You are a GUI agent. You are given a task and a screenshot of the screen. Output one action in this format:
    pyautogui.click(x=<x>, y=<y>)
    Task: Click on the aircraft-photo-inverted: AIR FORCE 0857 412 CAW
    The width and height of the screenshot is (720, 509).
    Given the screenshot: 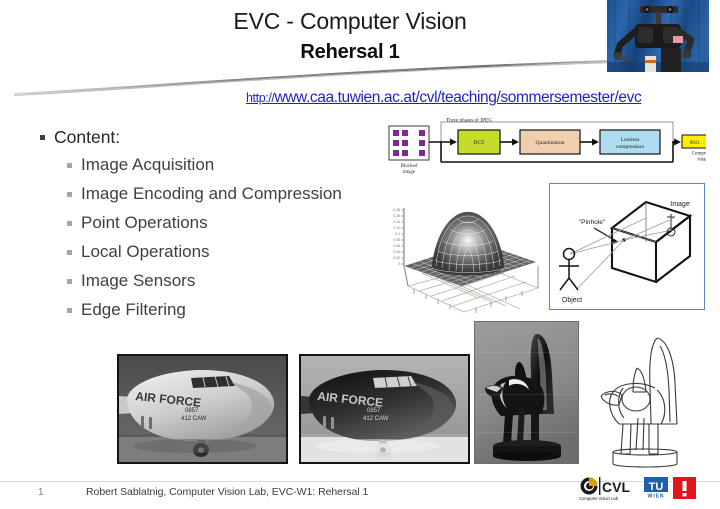 What is the action you would take?
    pyautogui.click(x=384, y=409)
    